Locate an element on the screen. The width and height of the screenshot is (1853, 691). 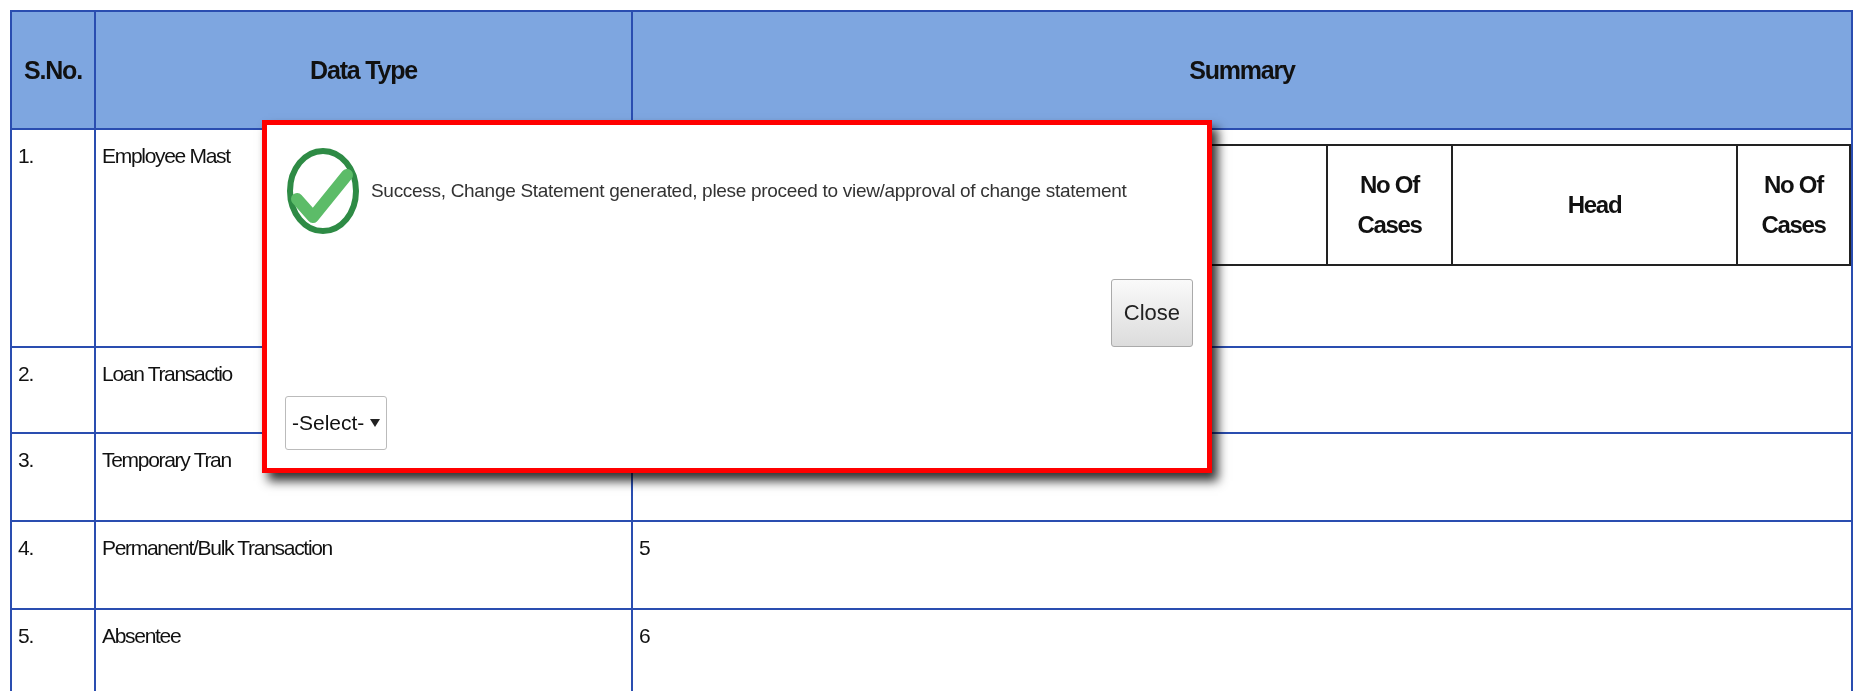
table-cell: 5. is located at coordinates (53, 650).